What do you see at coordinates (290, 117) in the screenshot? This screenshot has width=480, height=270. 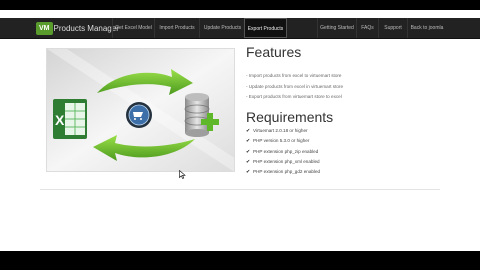 I see `requirements-heading: Requirements` at bounding box center [290, 117].